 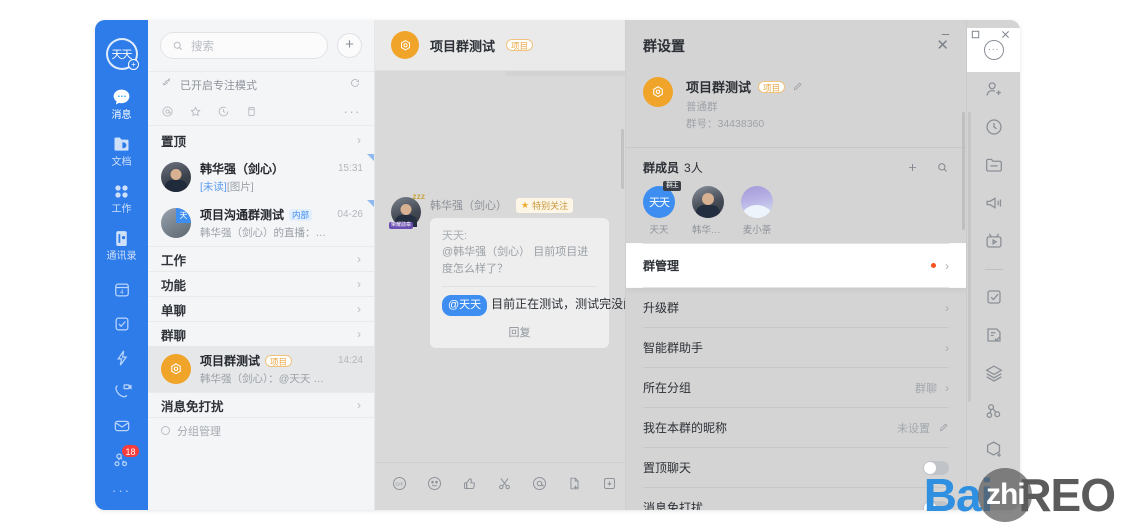 I want to click on chat-list-item-selected-project-group: 项目群测试 项目 韩华强（剑心）：@天天 目前正在测试... 14:24, so click(x=261, y=369).